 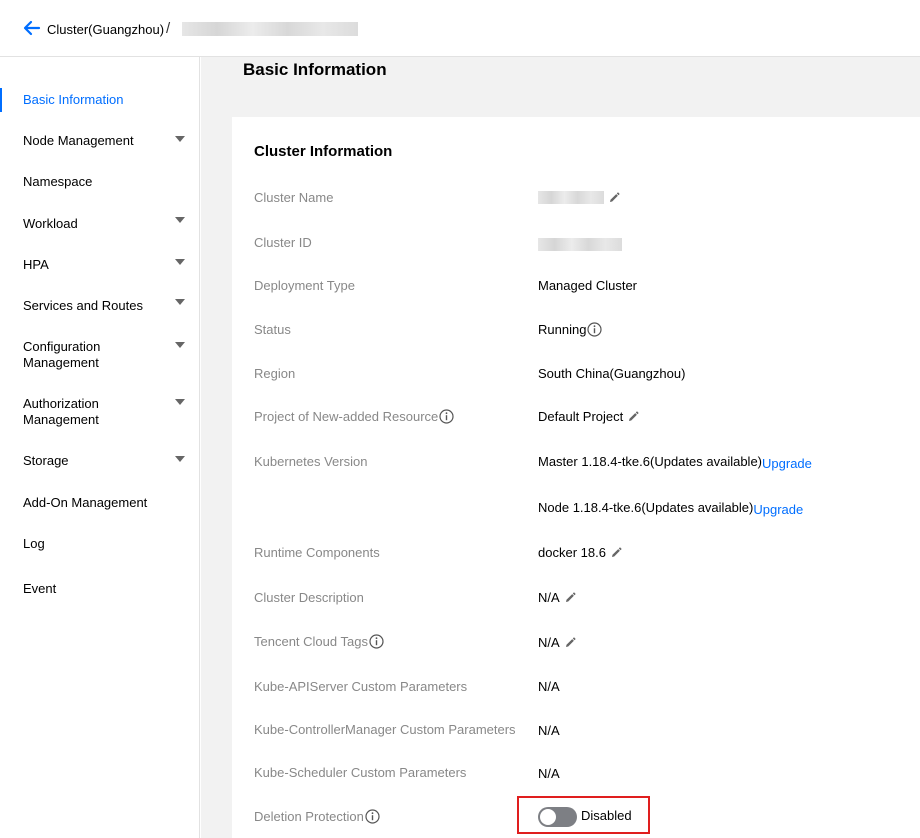 What do you see at coordinates (100, 100) in the screenshot?
I see `sidebar-item-basic-information: Basic Information` at bounding box center [100, 100].